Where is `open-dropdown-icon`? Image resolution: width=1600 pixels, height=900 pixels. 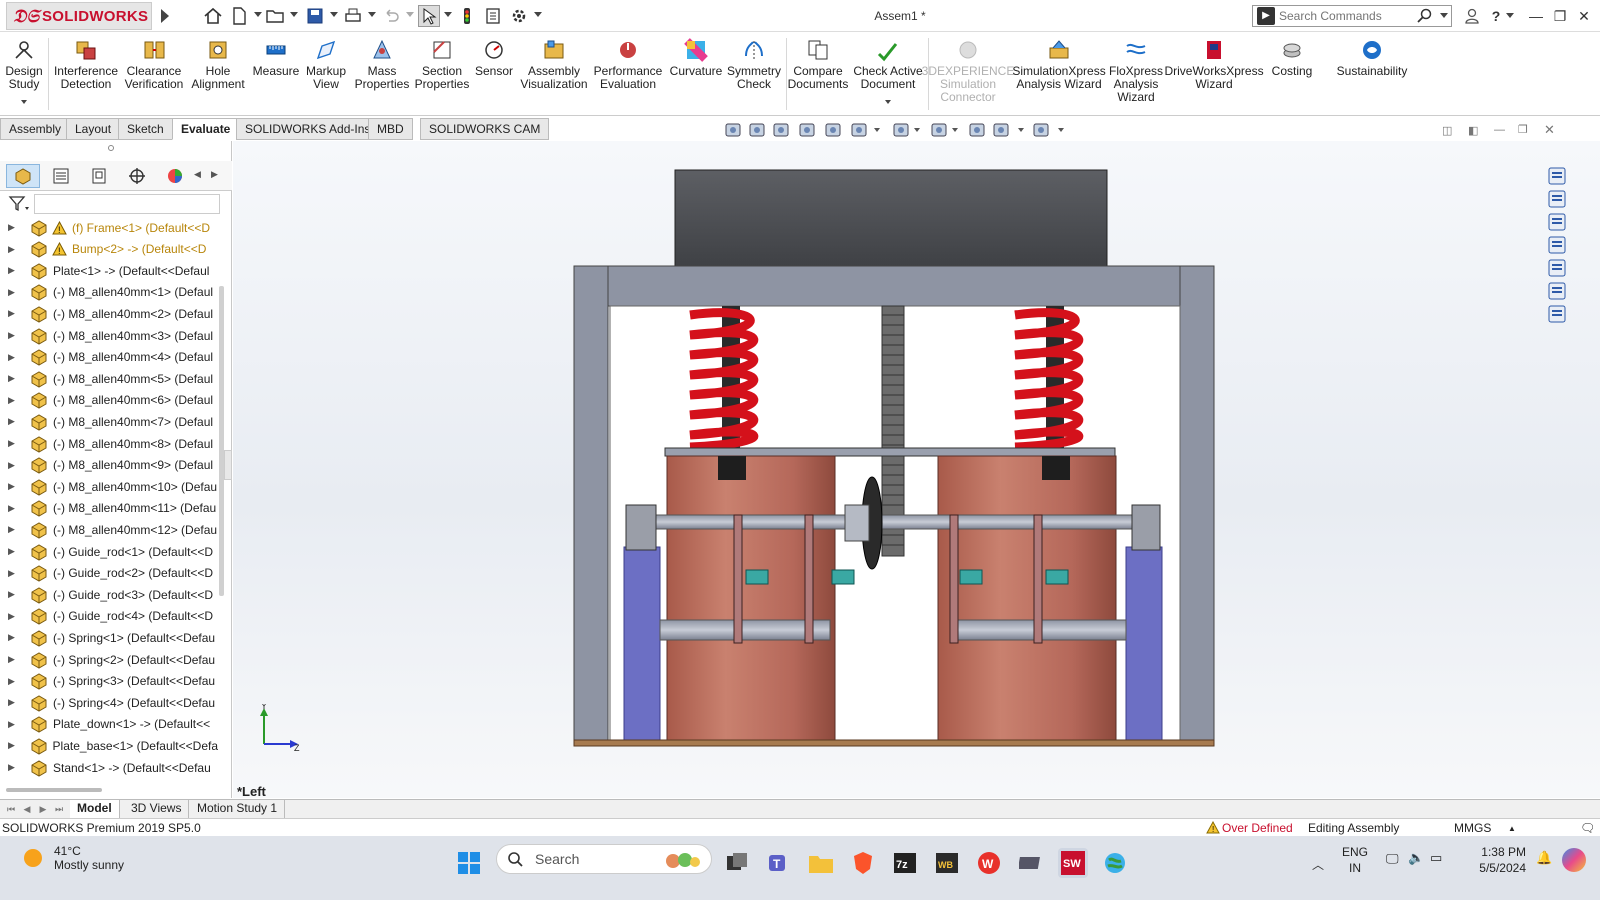
open-dropdown-icon is located at coordinates (294, 15).